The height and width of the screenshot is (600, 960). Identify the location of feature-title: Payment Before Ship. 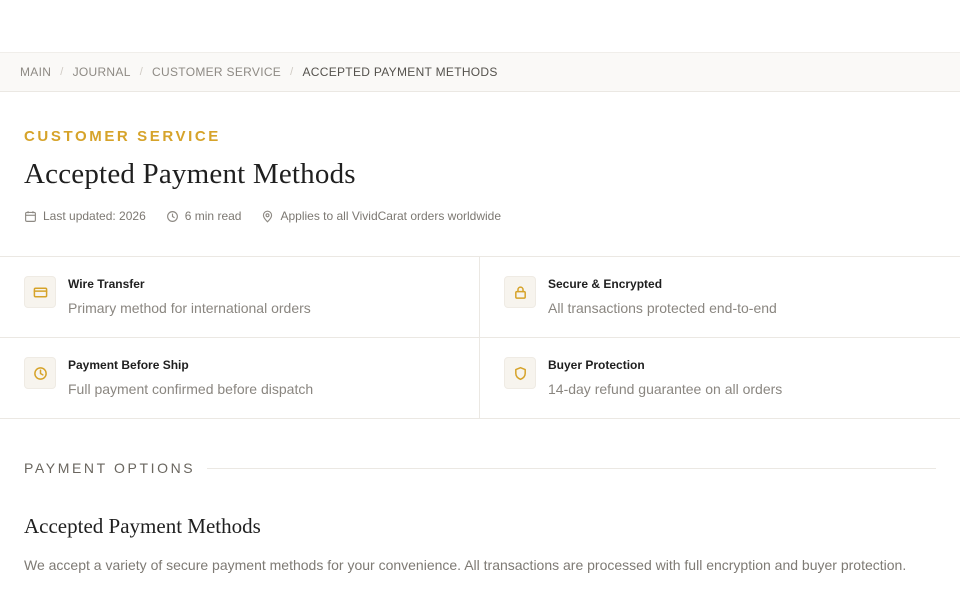
(128, 365).